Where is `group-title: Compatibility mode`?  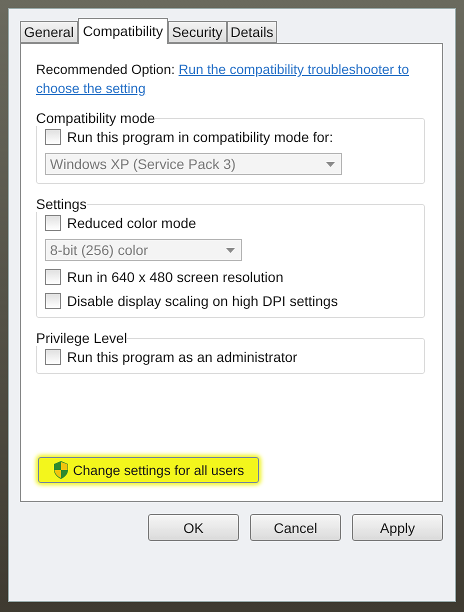 group-title: Compatibility mode is located at coordinates (96, 118).